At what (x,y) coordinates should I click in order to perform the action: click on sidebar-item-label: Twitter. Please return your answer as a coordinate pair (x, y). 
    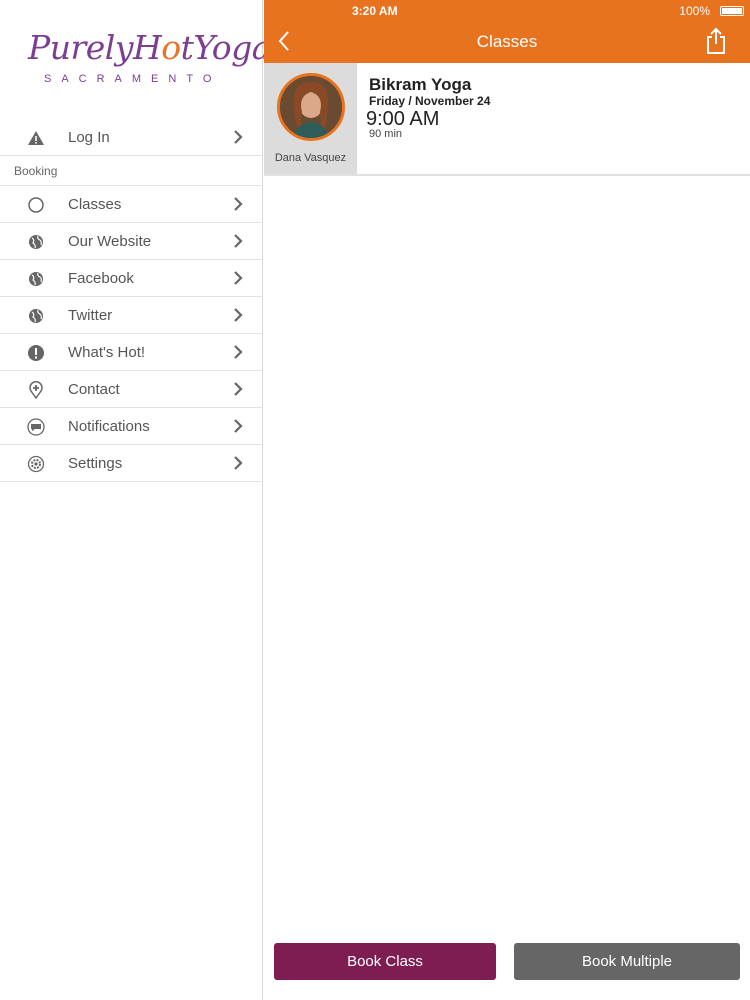
    Looking at the image, I should click on (90, 315).